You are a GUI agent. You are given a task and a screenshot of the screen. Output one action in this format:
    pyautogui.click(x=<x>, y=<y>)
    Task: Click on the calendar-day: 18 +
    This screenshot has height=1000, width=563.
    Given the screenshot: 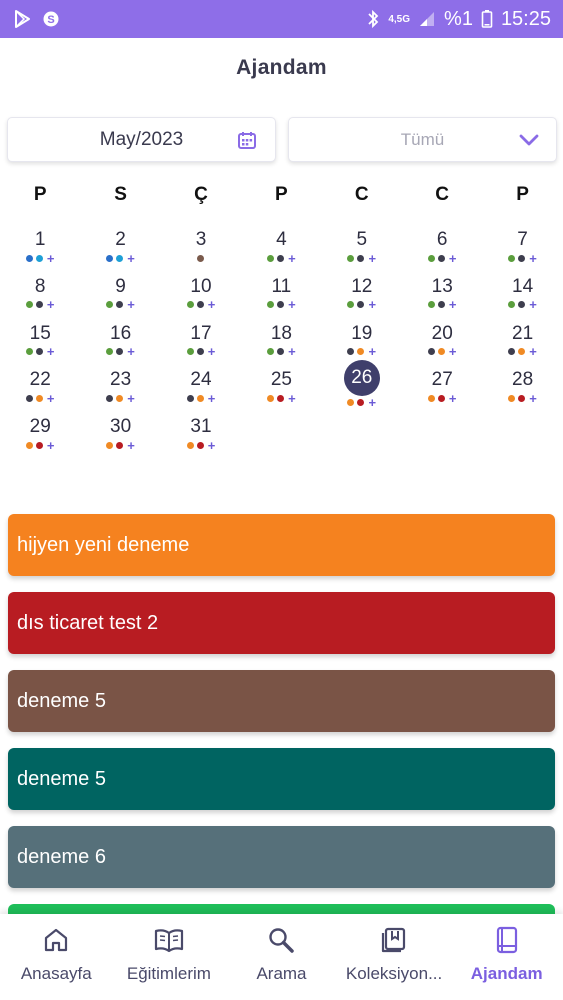 What is the action you would take?
    pyautogui.click(x=281, y=345)
    